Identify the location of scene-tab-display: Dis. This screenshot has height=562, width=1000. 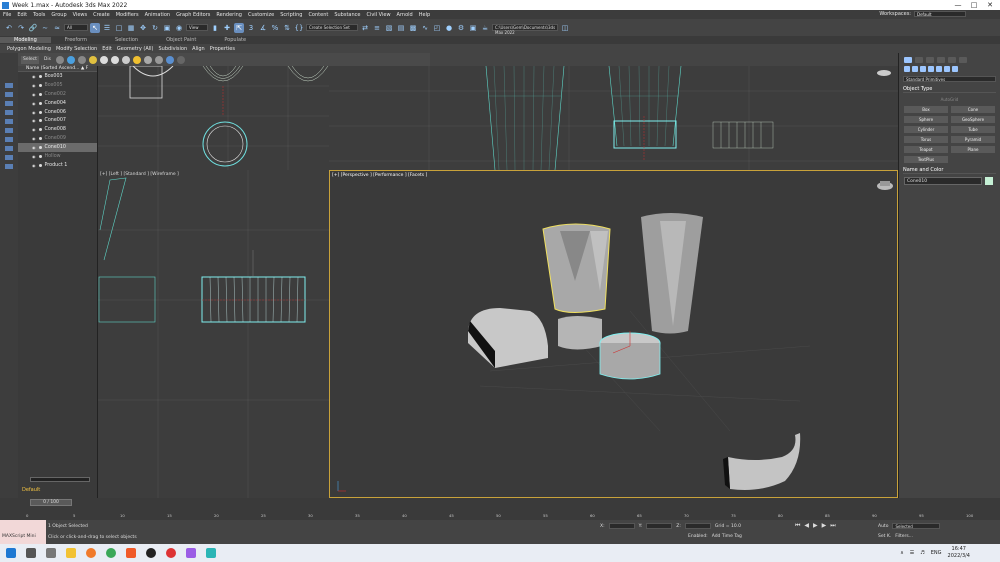
(47, 60).